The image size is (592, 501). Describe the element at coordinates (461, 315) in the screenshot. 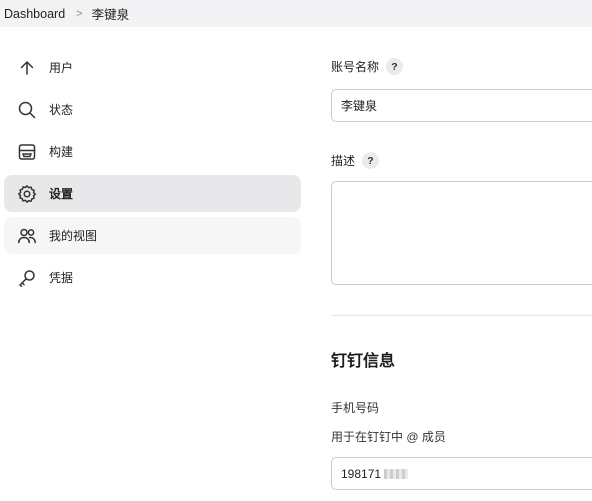

I see `section-divider` at that location.